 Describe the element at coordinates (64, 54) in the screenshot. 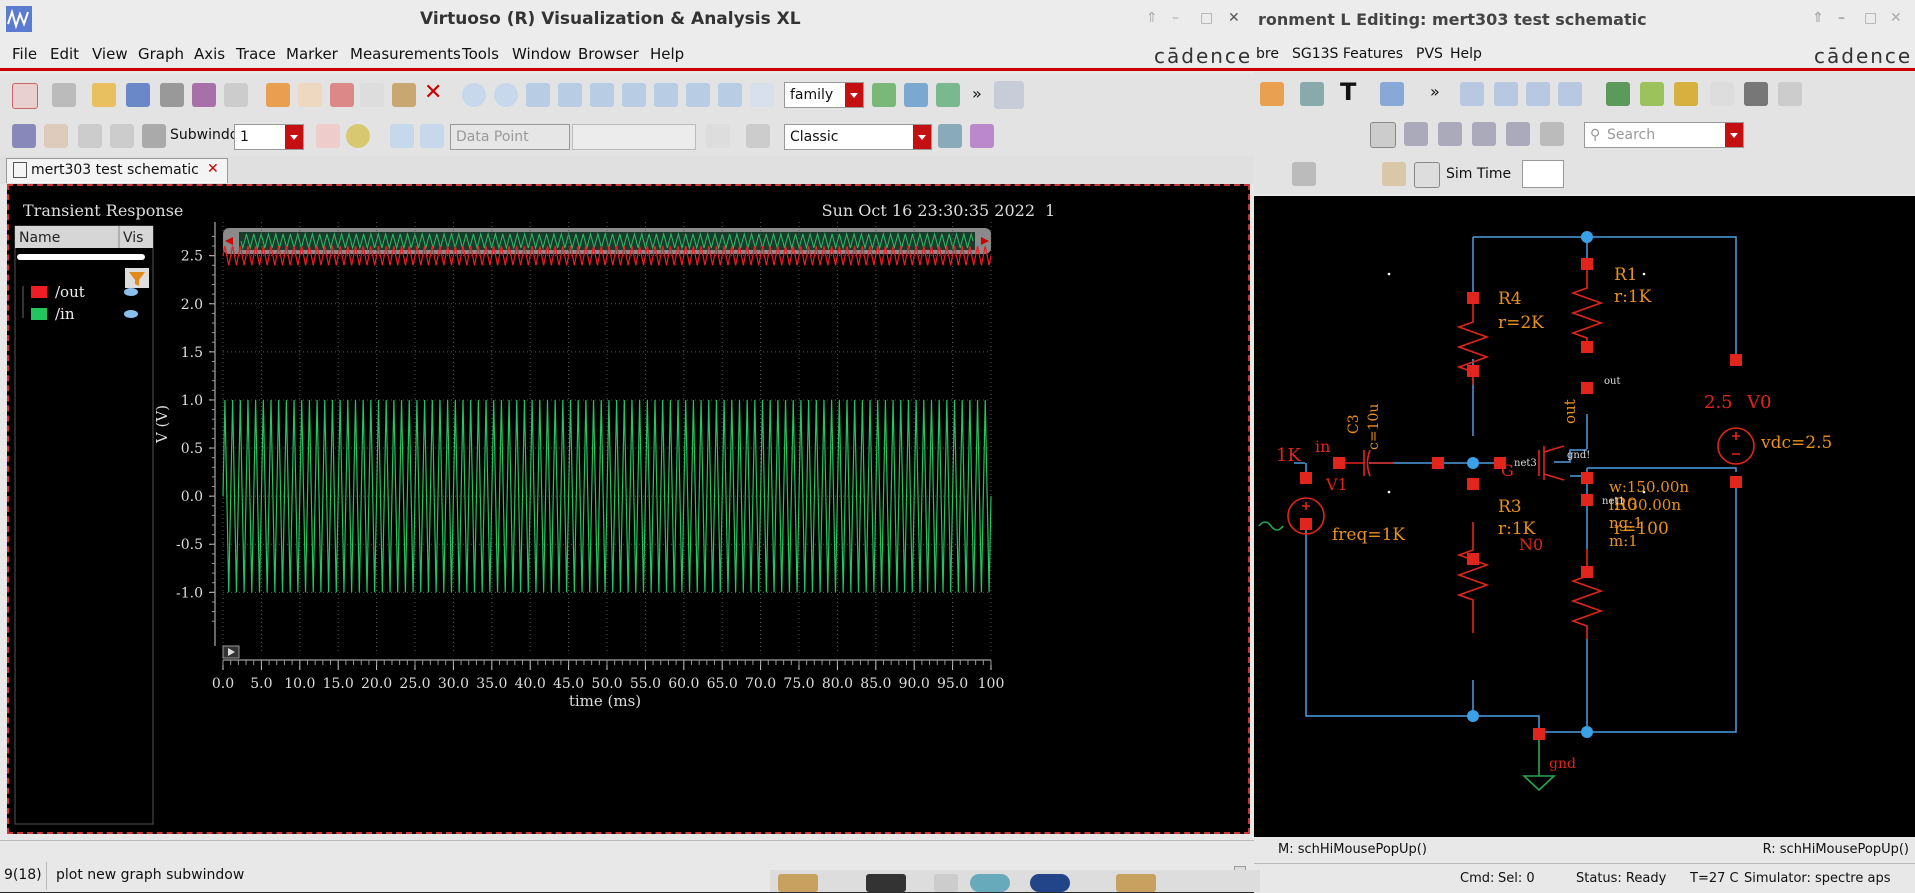

I see `menu-edit: Edit` at that location.